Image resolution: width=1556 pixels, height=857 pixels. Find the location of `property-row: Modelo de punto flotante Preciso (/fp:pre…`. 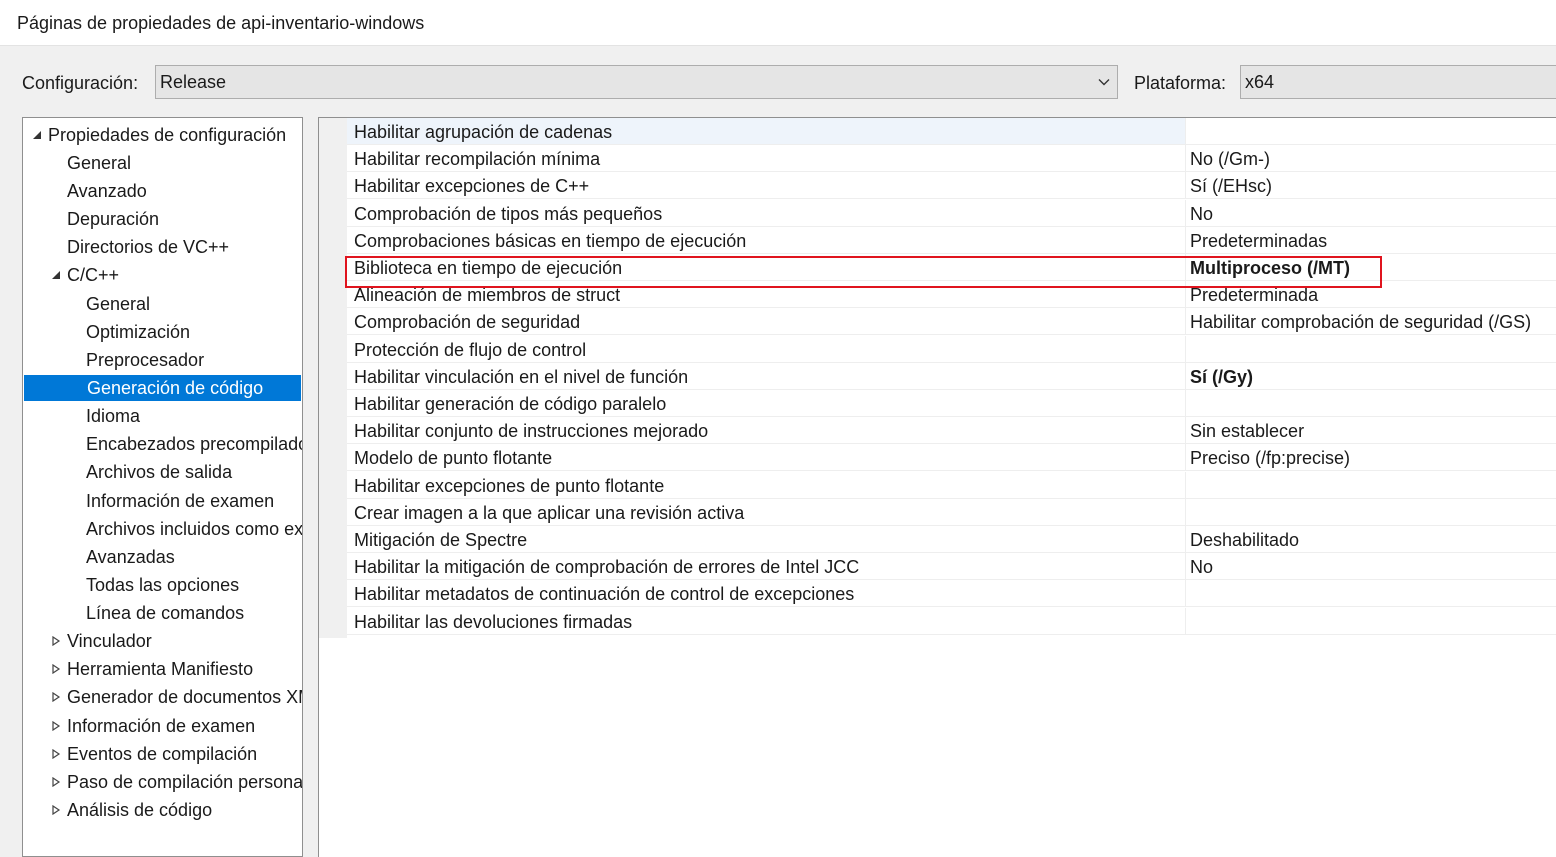

property-row: Modelo de punto flotante Preciso (/fp:pre… is located at coordinates (951, 458).